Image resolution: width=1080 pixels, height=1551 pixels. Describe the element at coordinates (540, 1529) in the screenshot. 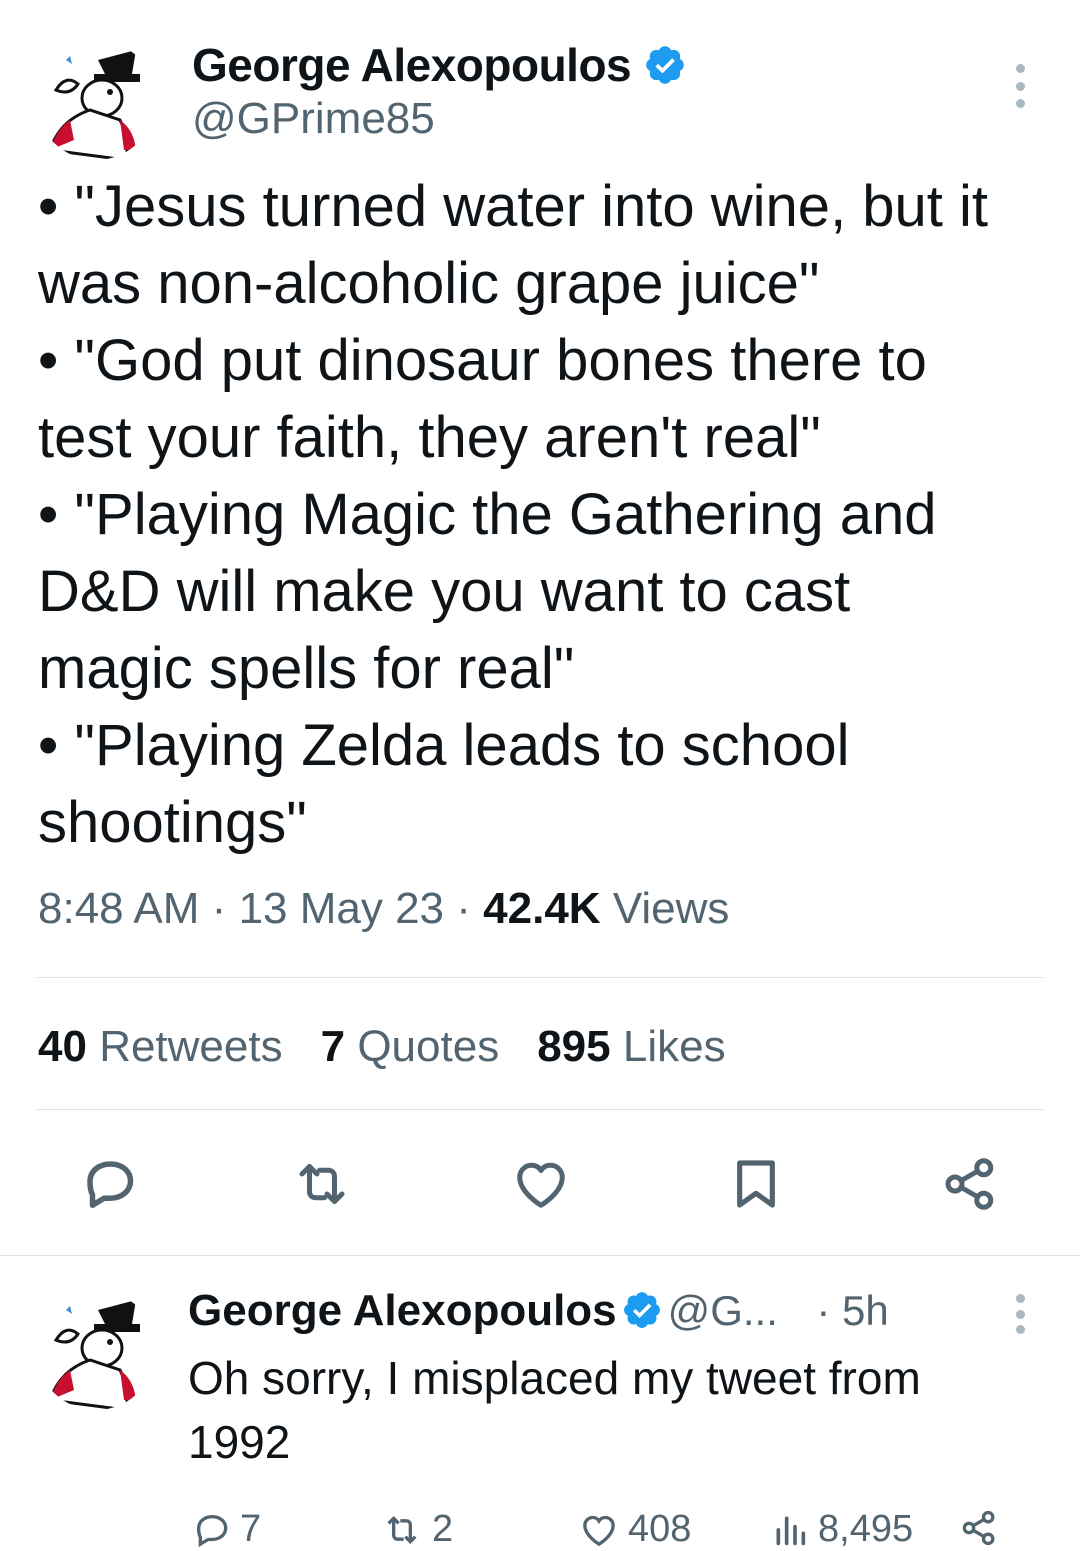

I see `reply-action-bar: 7 2 408 8,495` at that location.